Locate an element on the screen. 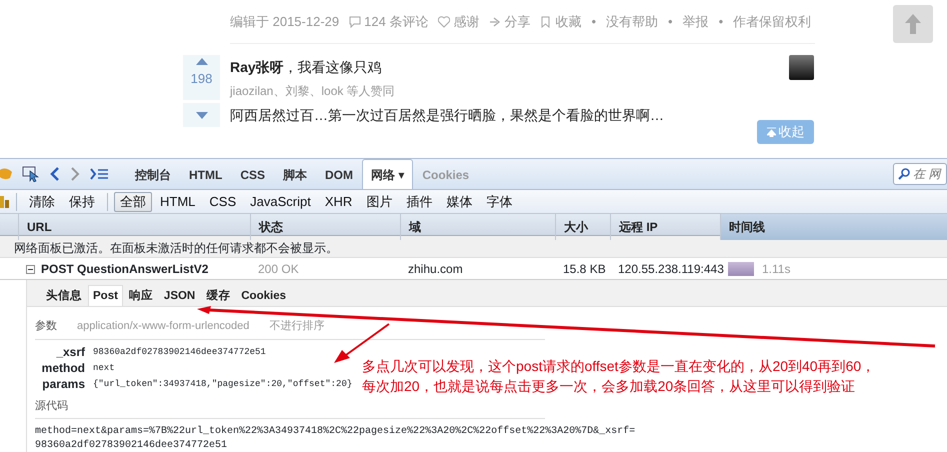  panel-tab: 控制台 is located at coordinates (153, 174).